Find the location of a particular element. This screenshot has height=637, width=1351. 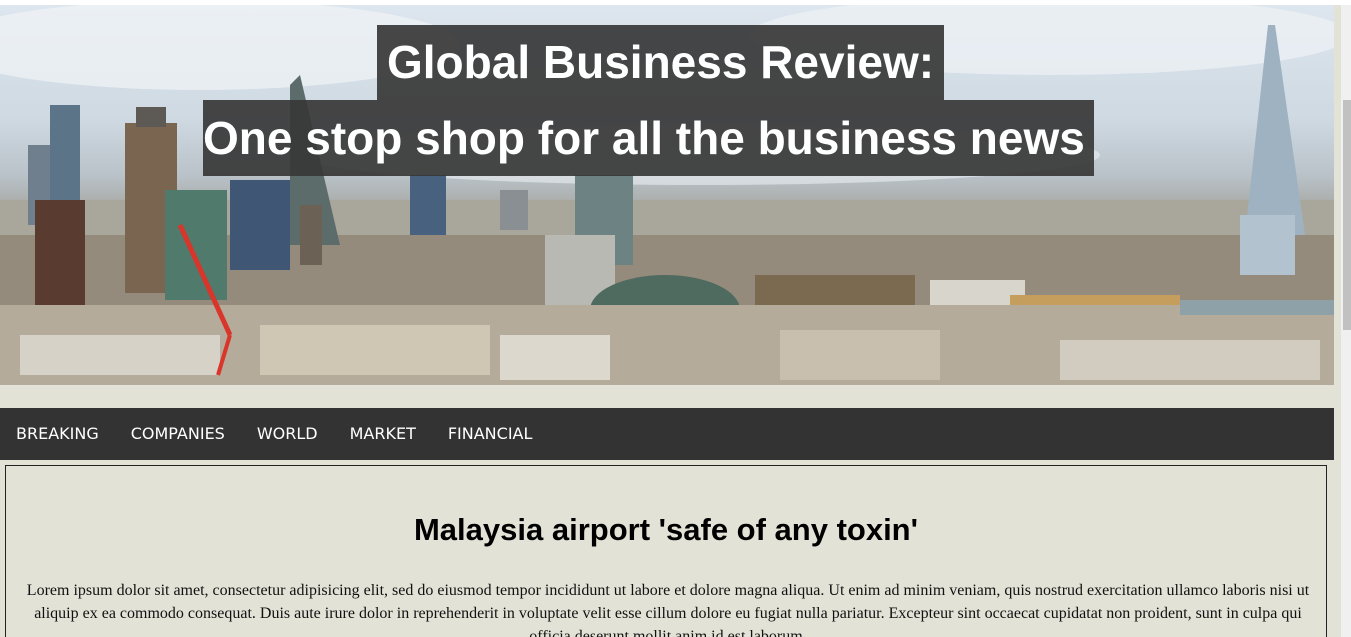

vertical-scrollbar is located at coordinates (1346, 321).